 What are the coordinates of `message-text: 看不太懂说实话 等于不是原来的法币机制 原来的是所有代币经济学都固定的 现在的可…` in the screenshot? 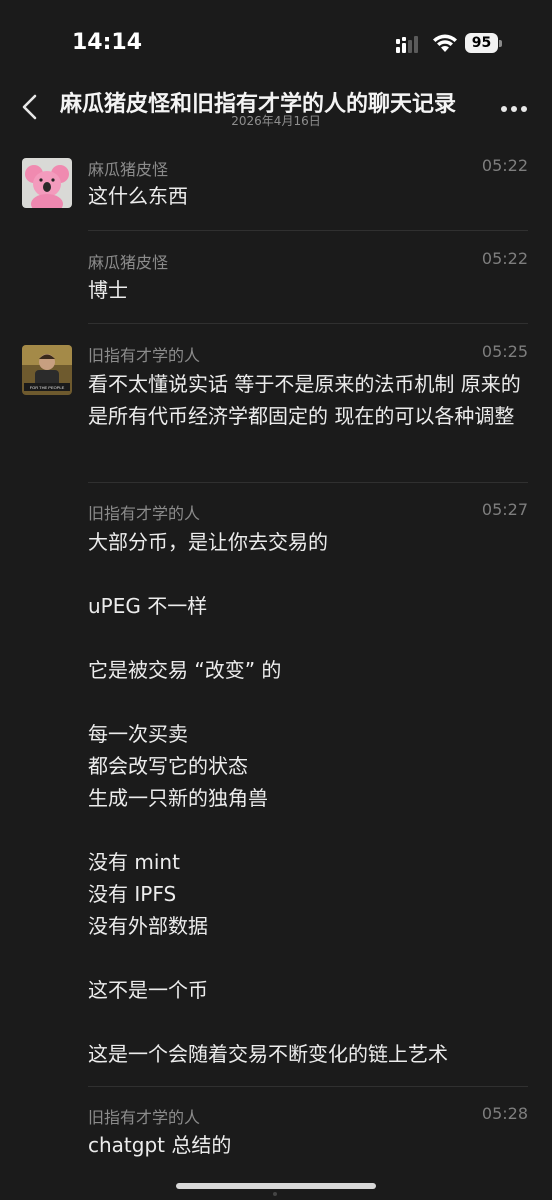 It's located at (304, 400).